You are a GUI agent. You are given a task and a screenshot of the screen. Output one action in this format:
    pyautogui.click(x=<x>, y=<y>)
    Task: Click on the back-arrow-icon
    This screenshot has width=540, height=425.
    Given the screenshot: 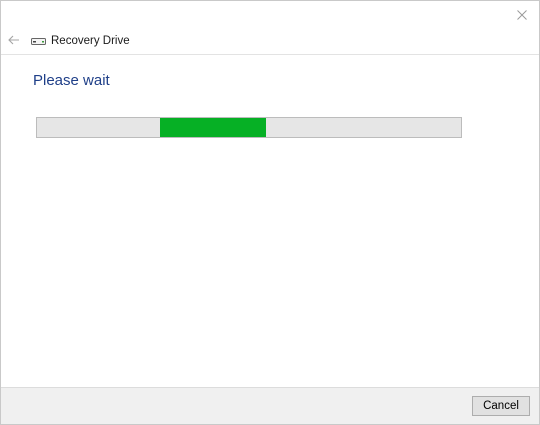 What is the action you would take?
    pyautogui.click(x=14, y=41)
    